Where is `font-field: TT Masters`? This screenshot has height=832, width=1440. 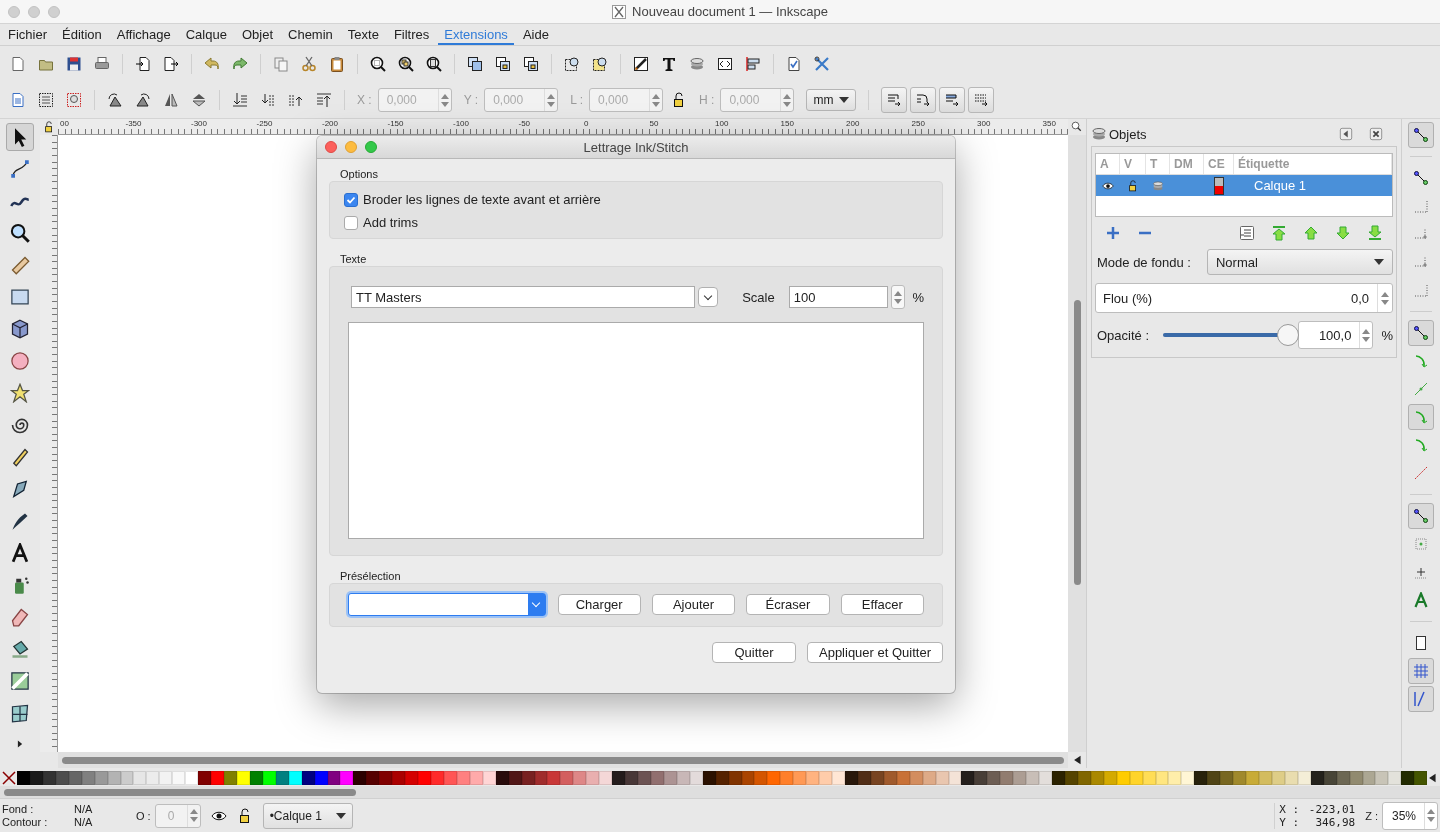 font-field: TT Masters is located at coordinates (523, 297).